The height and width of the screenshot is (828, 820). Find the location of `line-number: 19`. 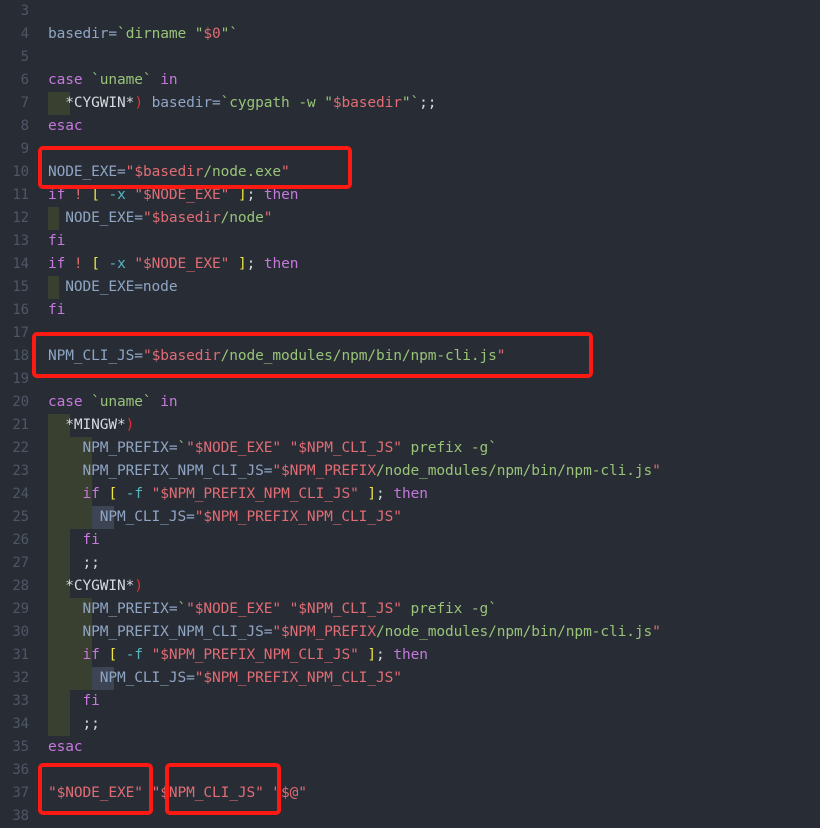

line-number: 19 is located at coordinates (20, 379).